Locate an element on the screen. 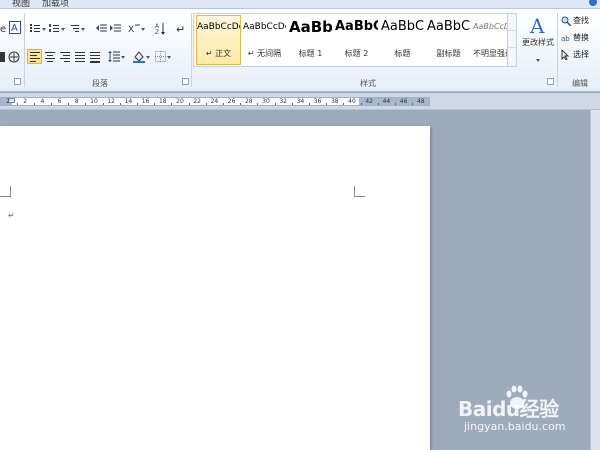  style-subtle-emphasis: AaBbCcDd 不明显强调 is located at coordinates (490, 40).